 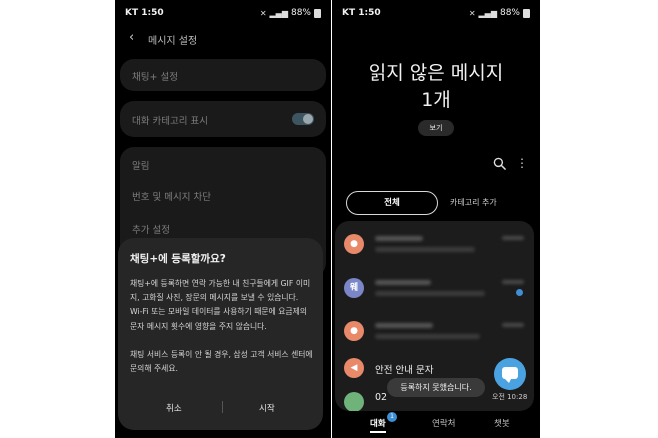 What do you see at coordinates (354, 401) in the screenshot?
I see `avatar` at bounding box center [354, 401].